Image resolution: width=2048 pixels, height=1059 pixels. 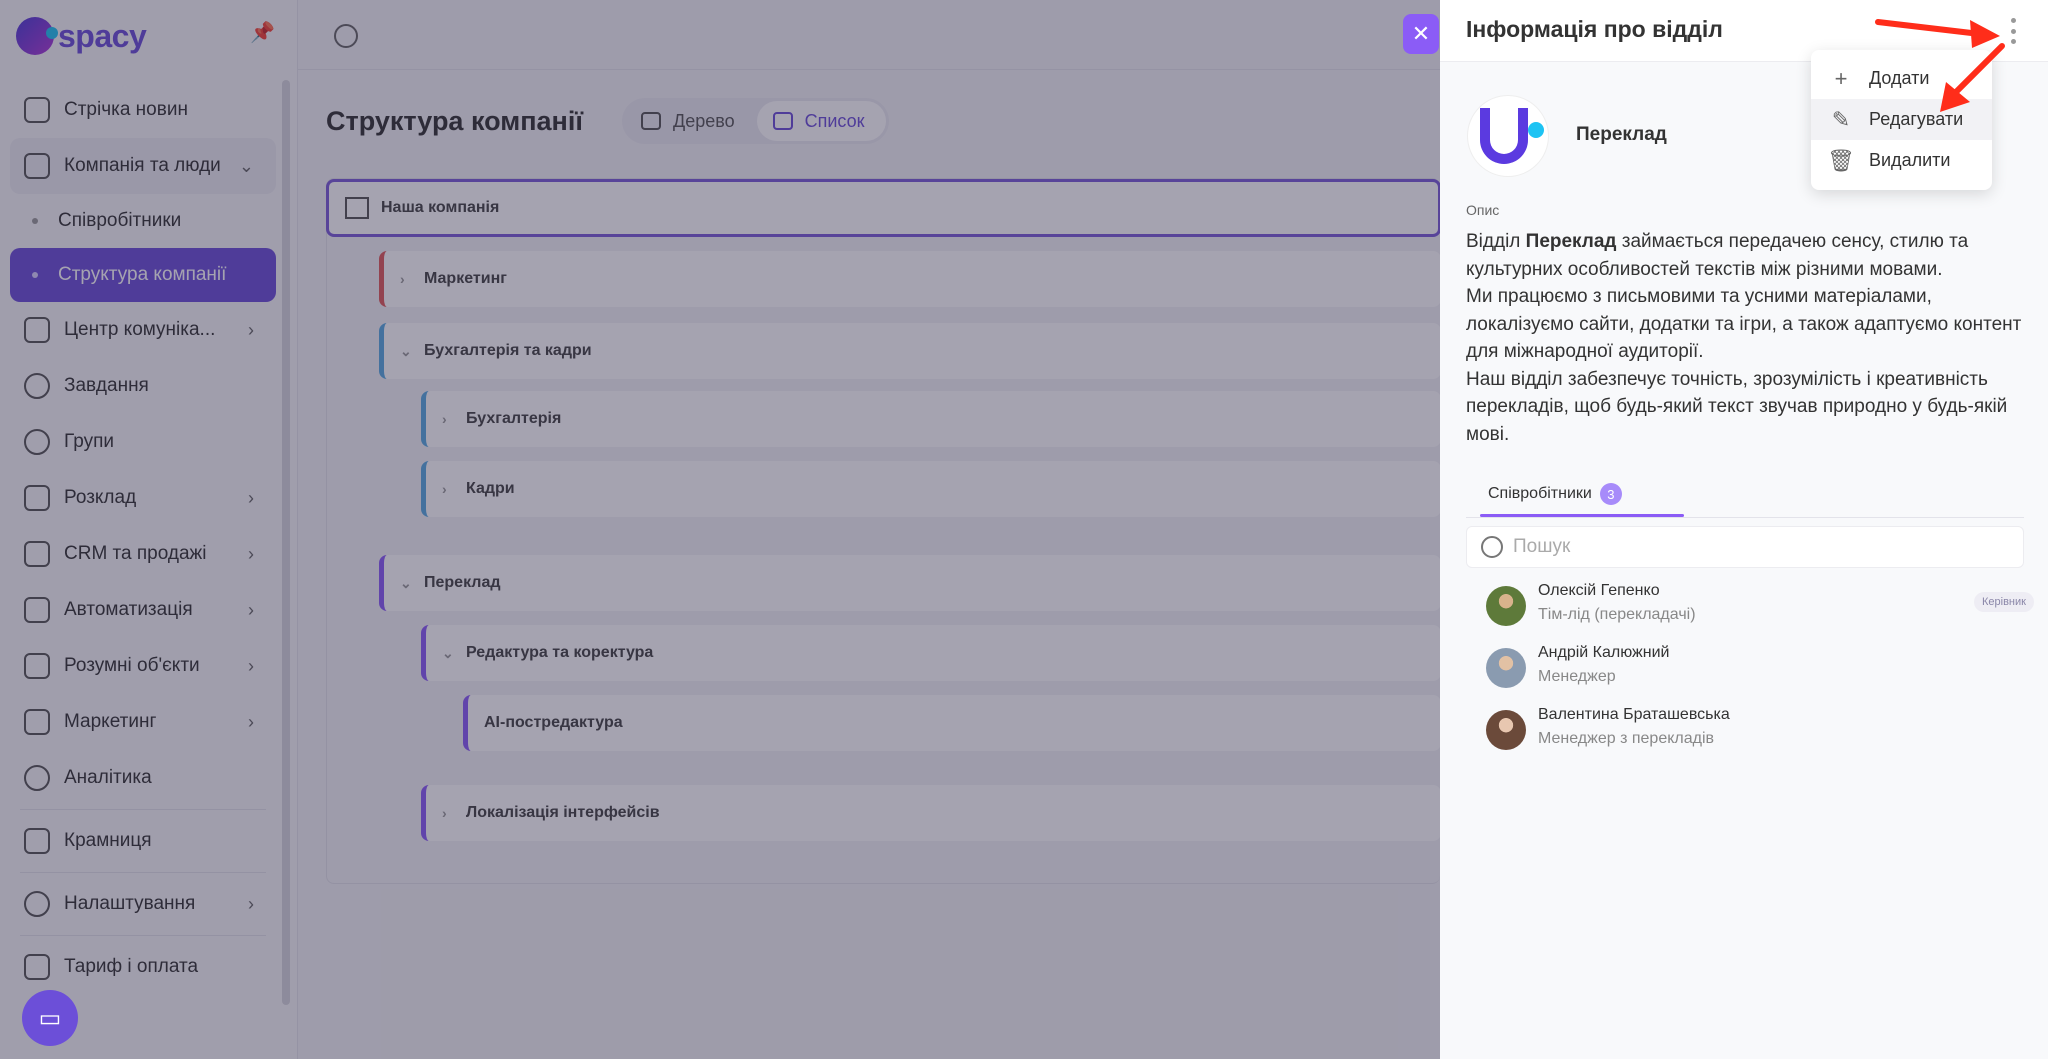 I want to click on person-role: Менеджер, so click(x=1577, y=676).